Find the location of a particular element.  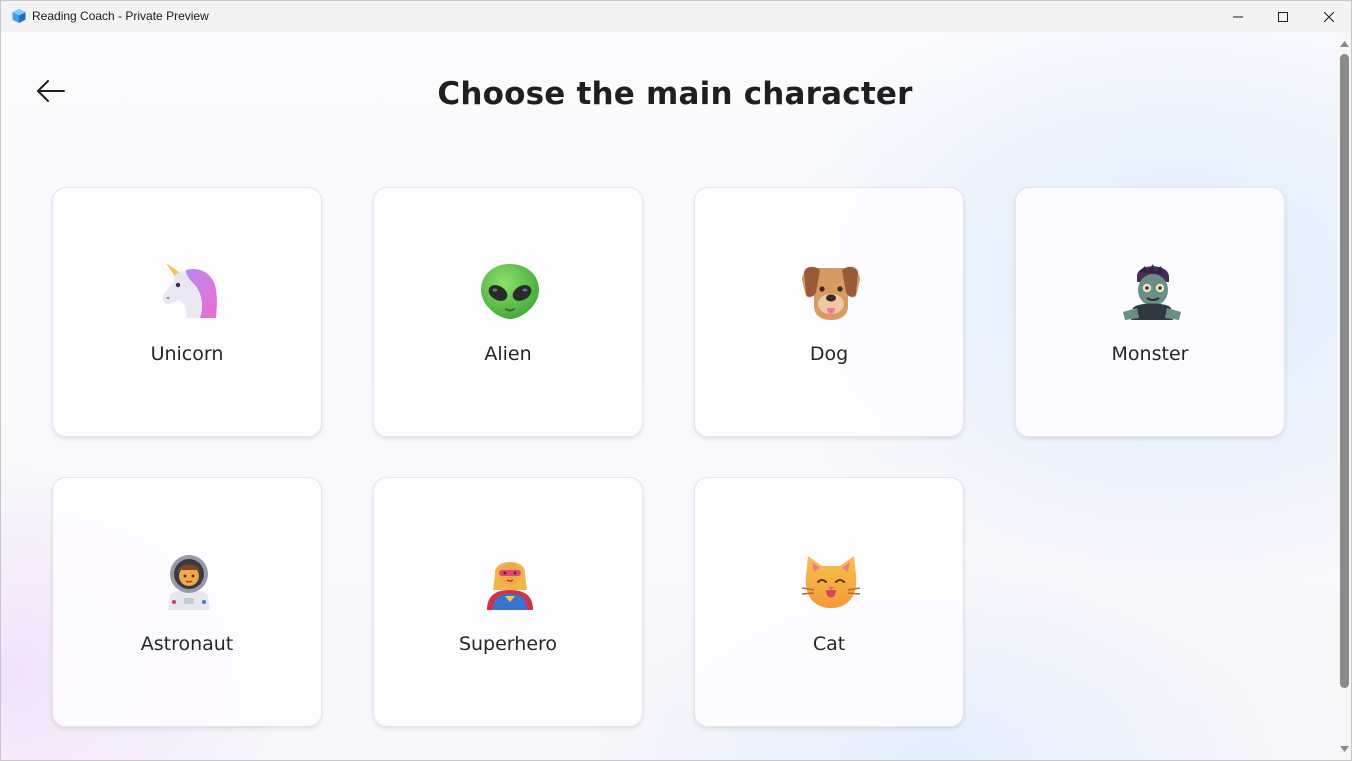

character-card-dog: Dog is located at coordinates (829, 312).